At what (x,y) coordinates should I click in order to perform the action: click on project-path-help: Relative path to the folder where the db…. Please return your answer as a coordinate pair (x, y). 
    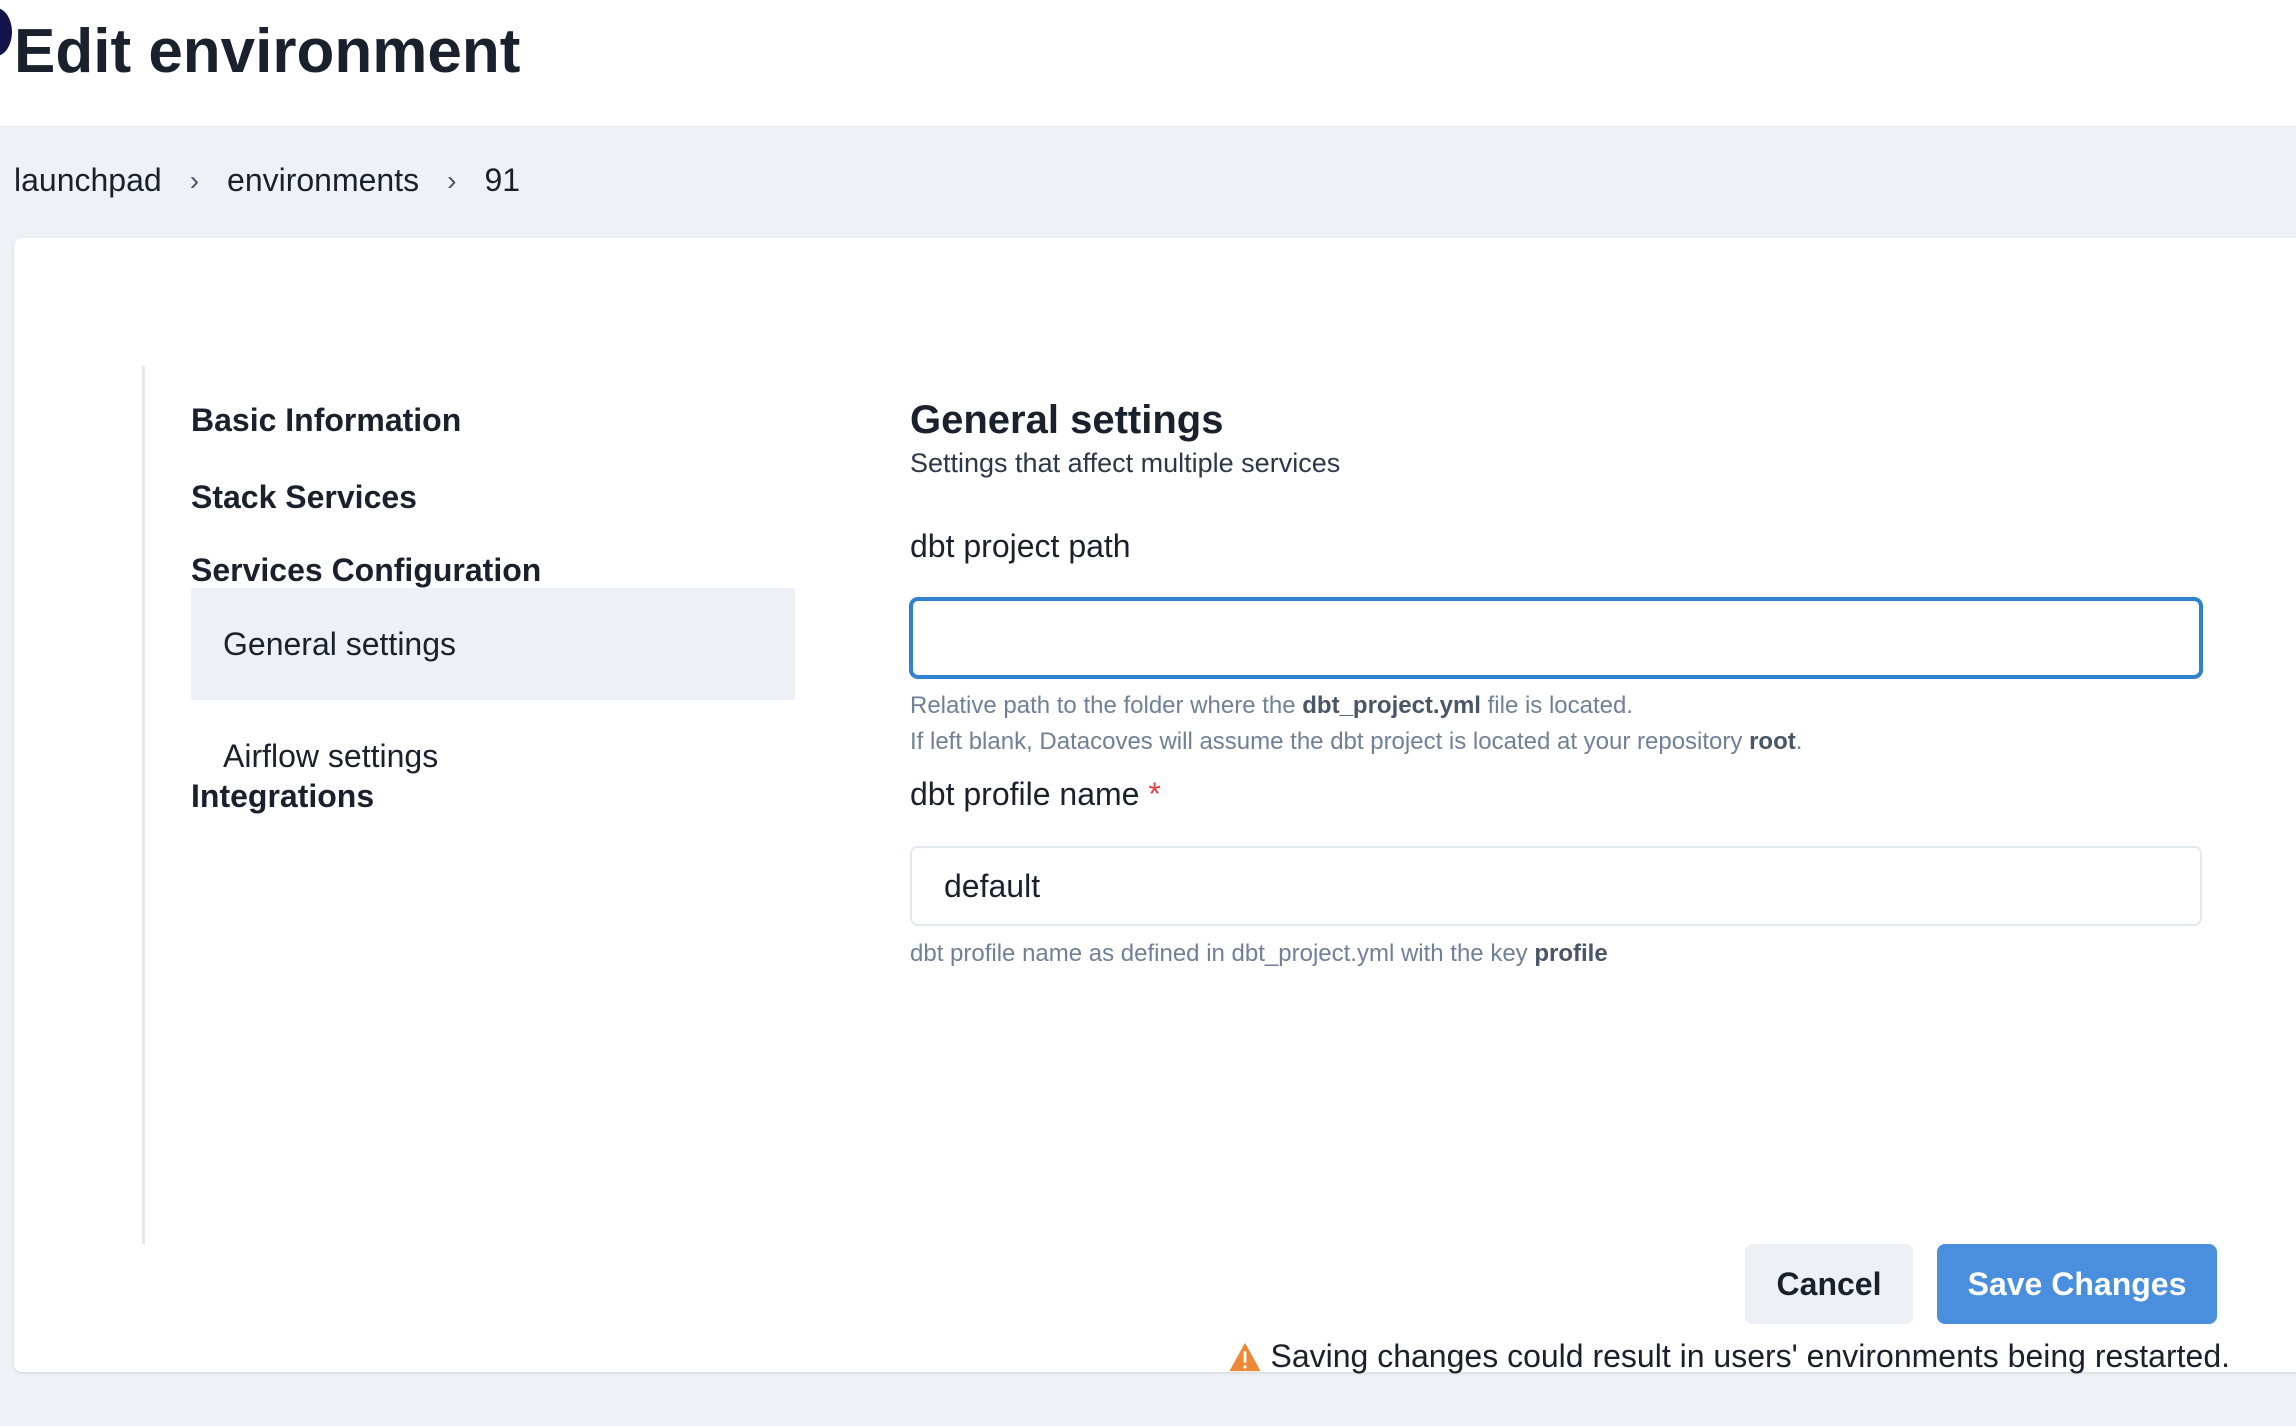
    Looking at the image, I should click on (1272, 705).